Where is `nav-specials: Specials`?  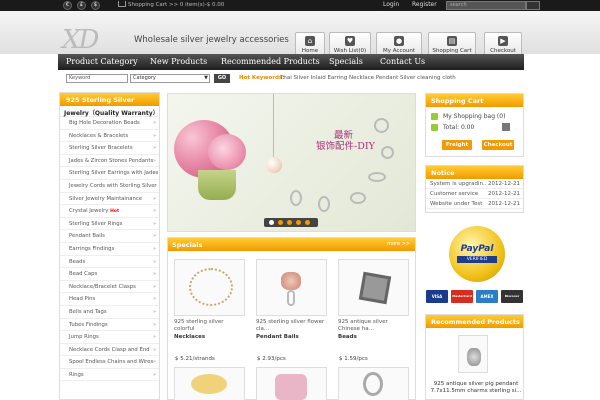
nav-specials: Specials is located at coordinates (346, 61).